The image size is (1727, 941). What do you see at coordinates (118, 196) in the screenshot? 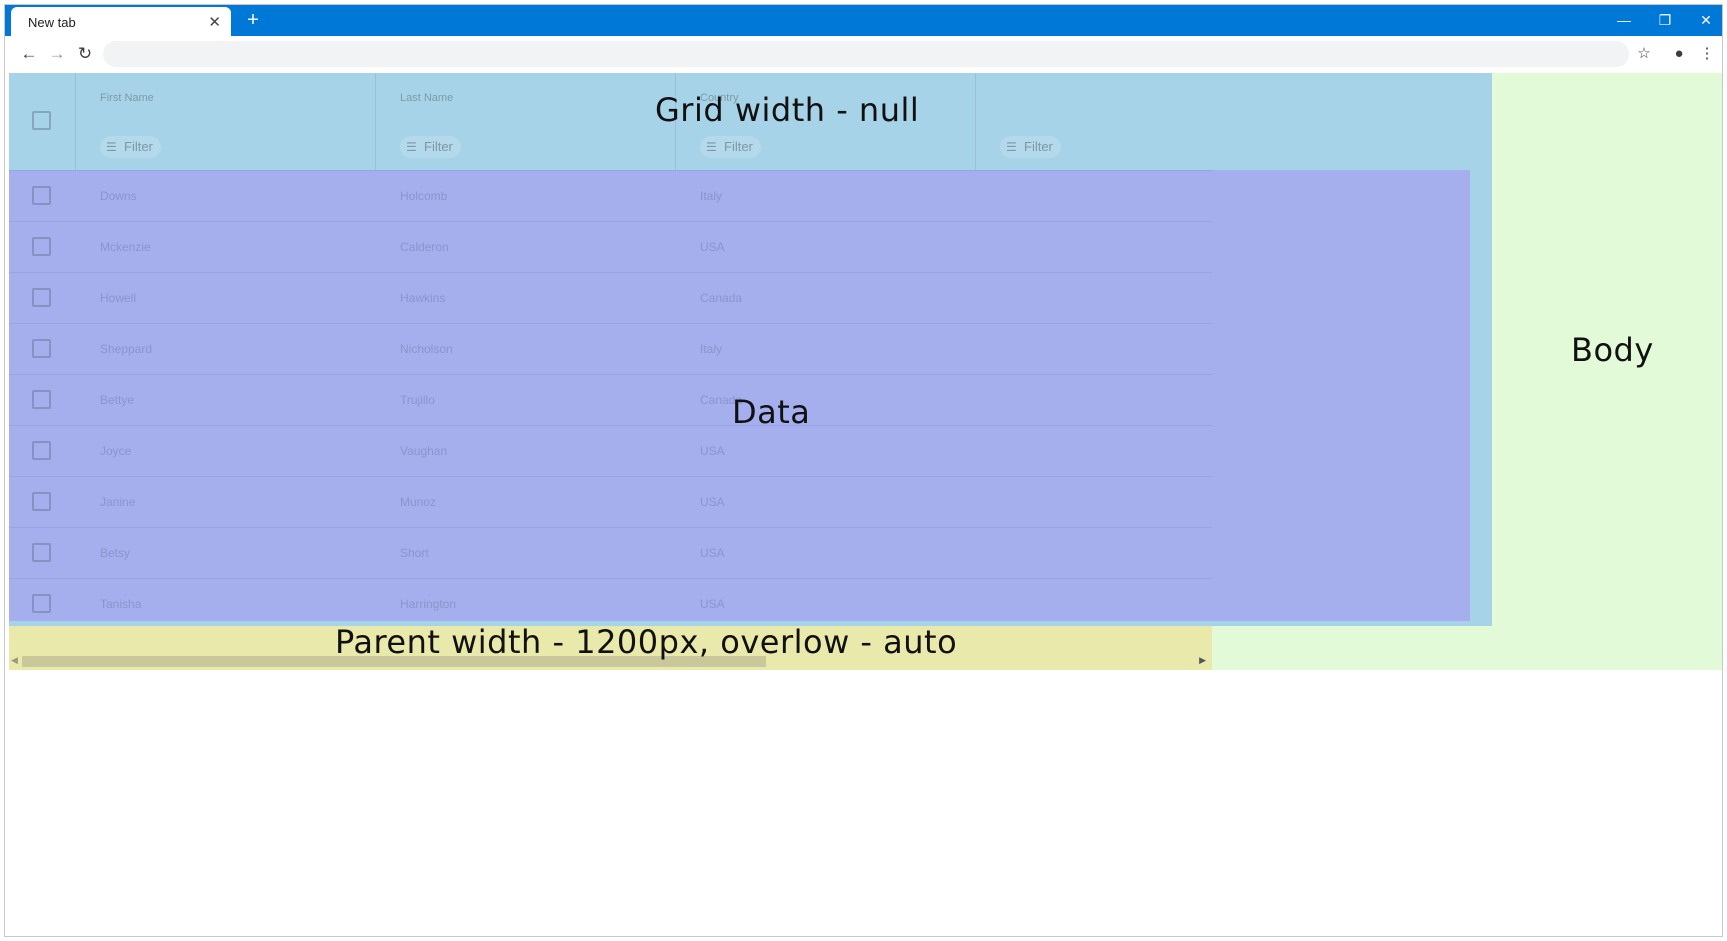
I see `cell-first: Downs` at bounding box center [118, 196].